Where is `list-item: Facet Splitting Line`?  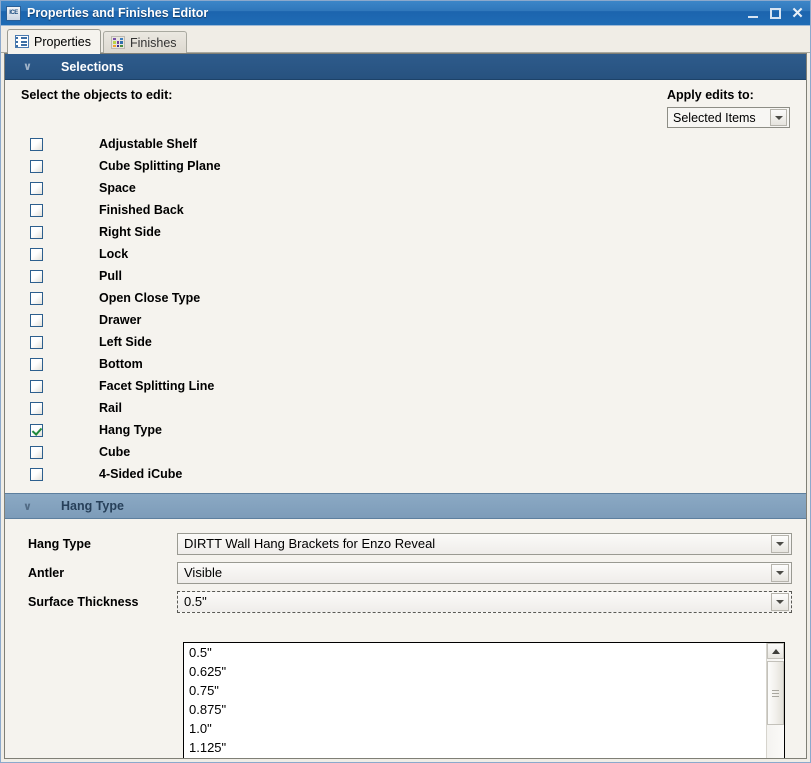 list-item: Facet Splitting Line is located at coordinates (405, 386).